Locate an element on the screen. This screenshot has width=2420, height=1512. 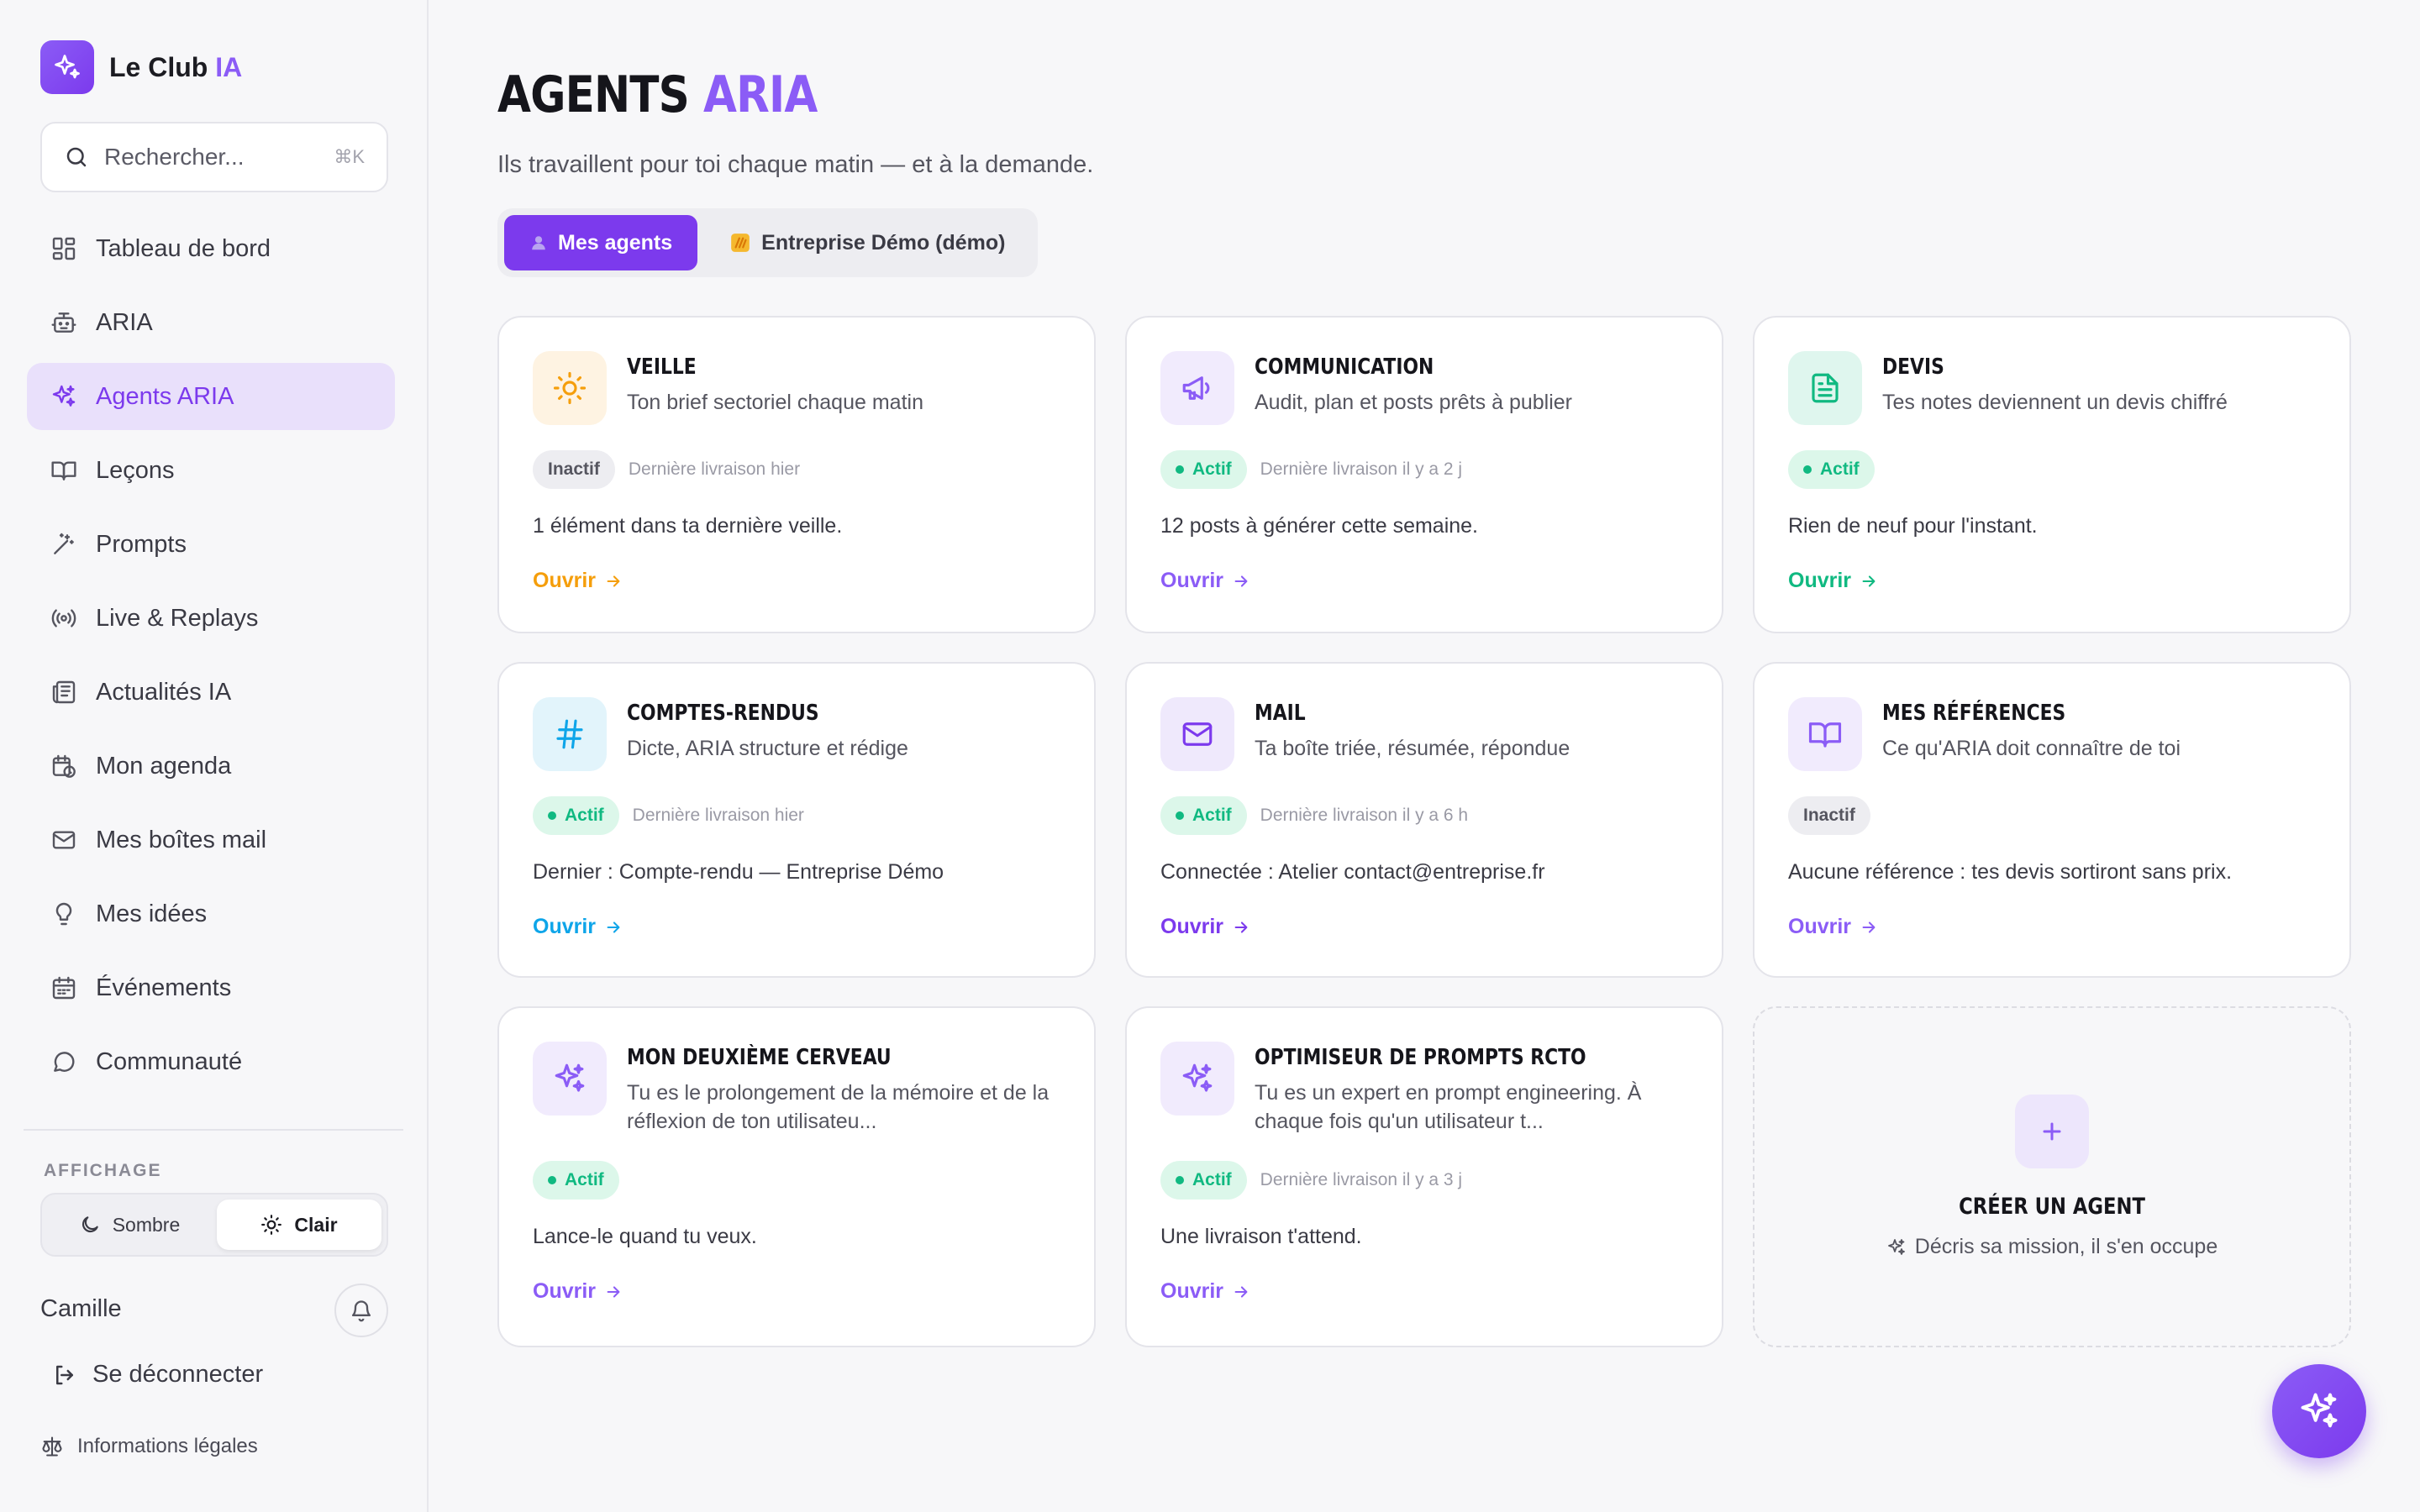
sidebar-item-mon-agenda: Mon agenda is located at coordinates (211, 766).